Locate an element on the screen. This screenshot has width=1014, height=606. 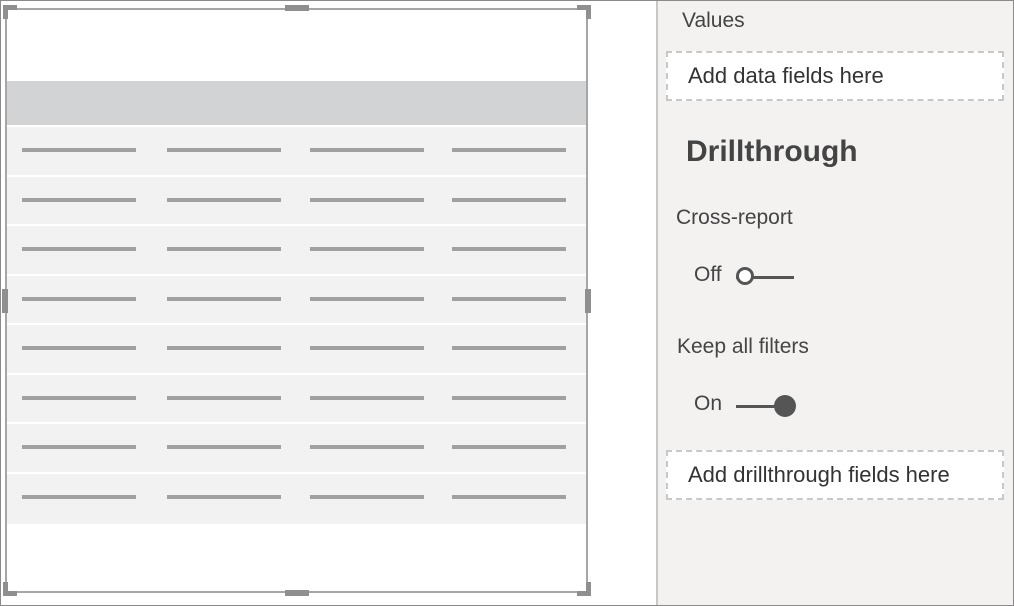
drillthrough-drop-well: Add drillthrough fields here is located at coordinates (835, 475).